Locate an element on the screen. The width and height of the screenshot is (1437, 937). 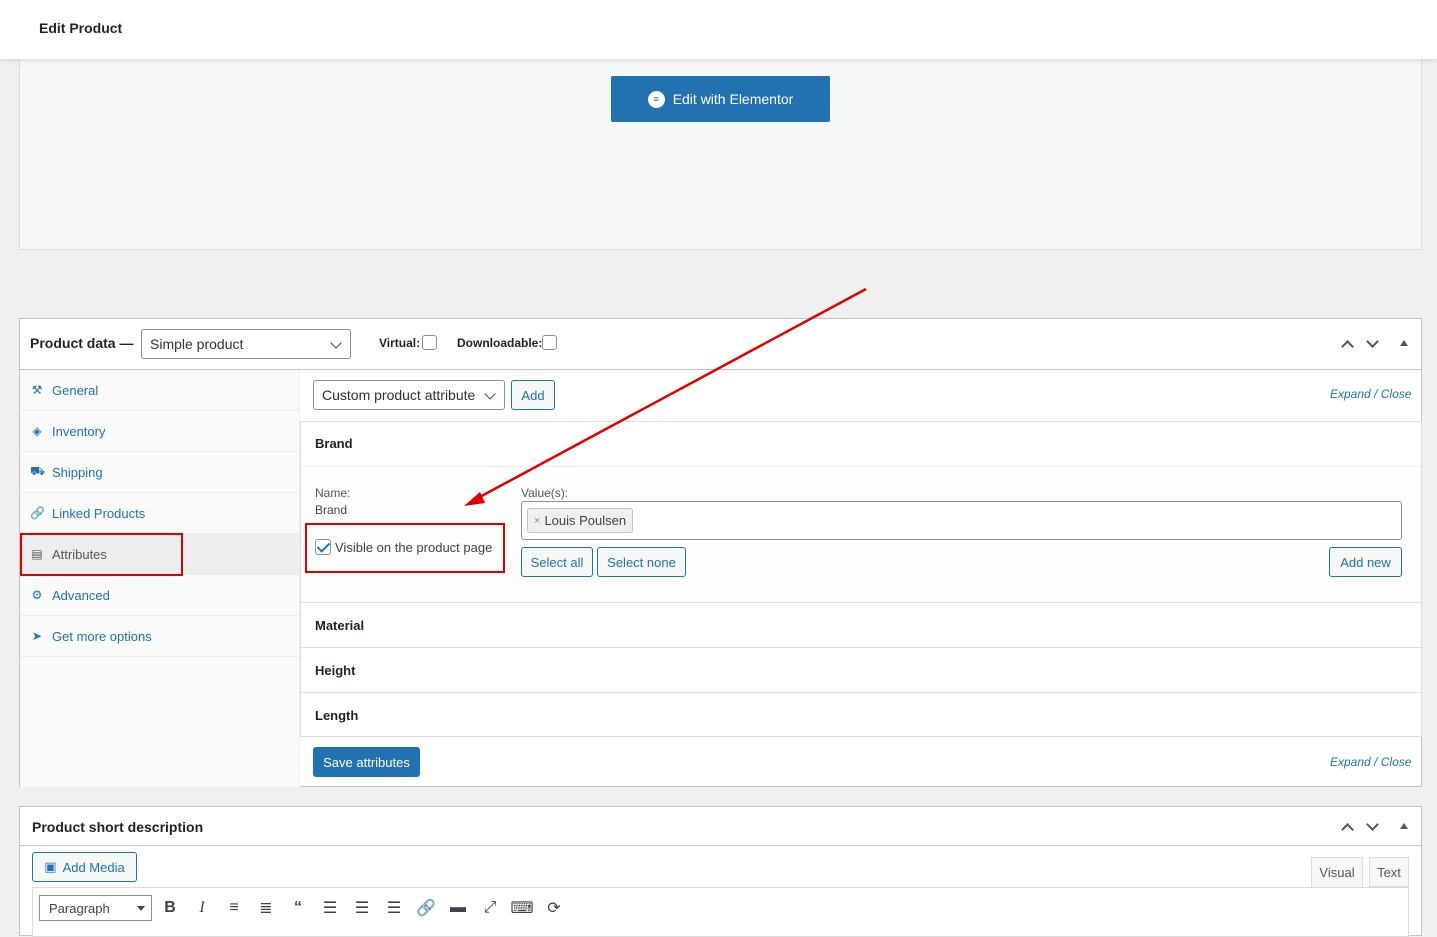
tab-label: Get more options is located at coordinates (102, 636).